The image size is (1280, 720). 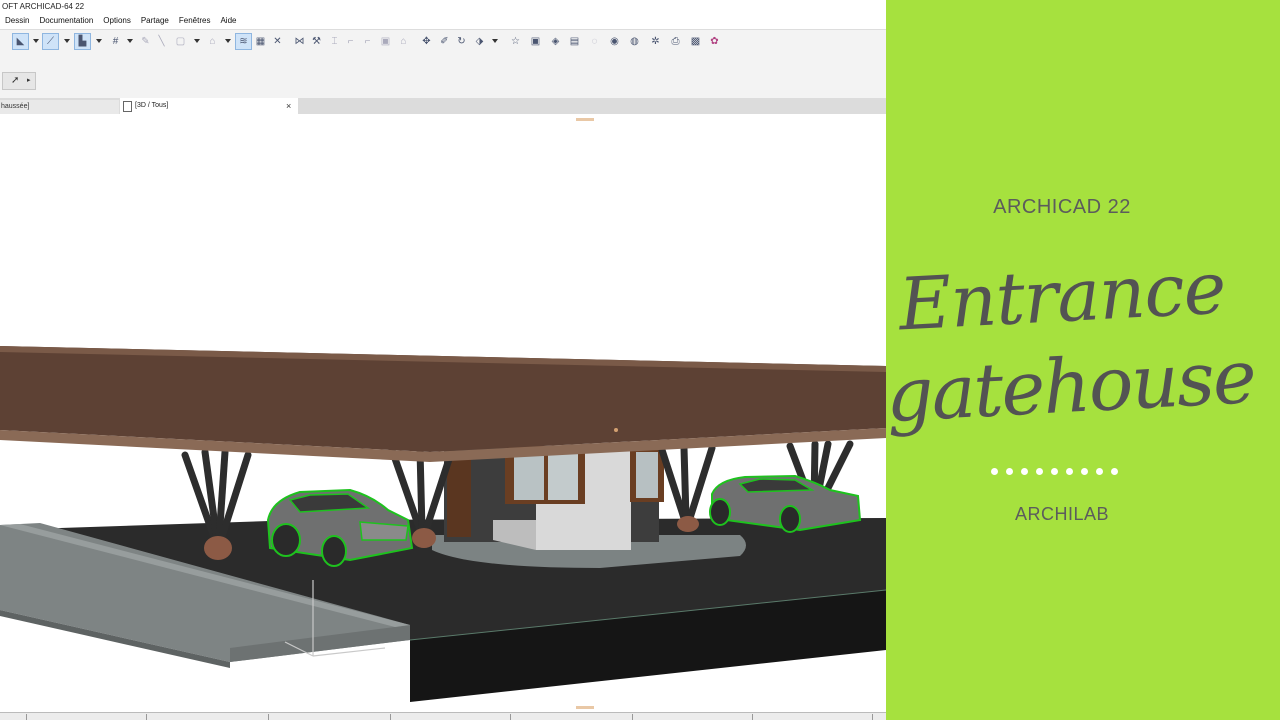 What do you see at coordinates (1070, 386) in the screenshot?
I see `banner-title-line2: gatehouse` at bounding box center [1070, 386].